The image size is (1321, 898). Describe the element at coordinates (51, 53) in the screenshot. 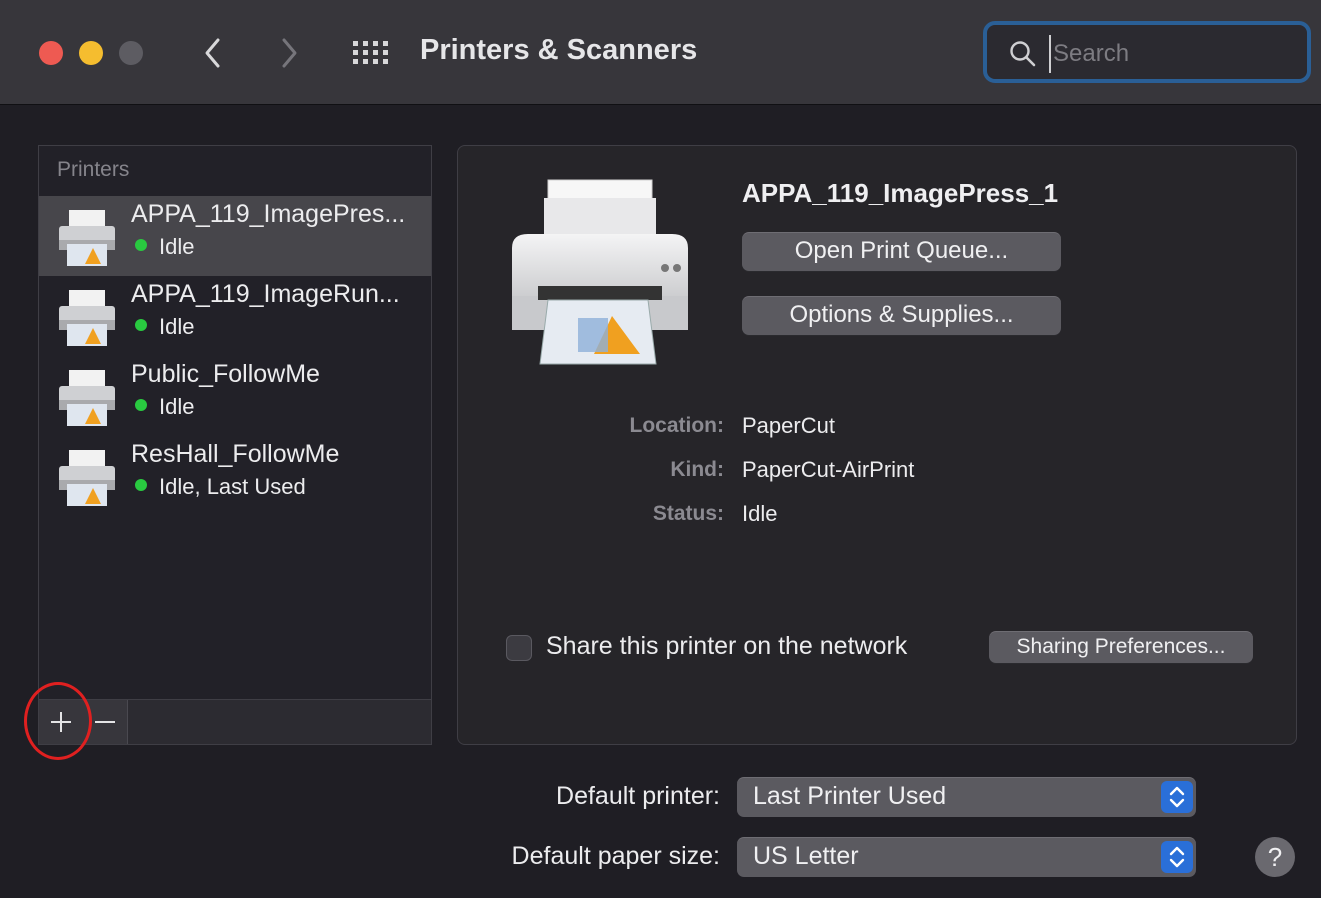

I see `close-window-button` at that location.